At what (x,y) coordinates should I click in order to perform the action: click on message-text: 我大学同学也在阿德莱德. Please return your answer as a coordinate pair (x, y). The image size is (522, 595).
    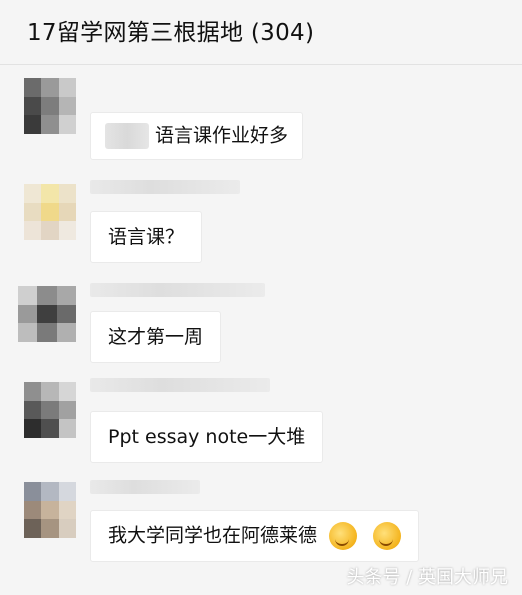
    Looking at the image, I should click on (213, 535).